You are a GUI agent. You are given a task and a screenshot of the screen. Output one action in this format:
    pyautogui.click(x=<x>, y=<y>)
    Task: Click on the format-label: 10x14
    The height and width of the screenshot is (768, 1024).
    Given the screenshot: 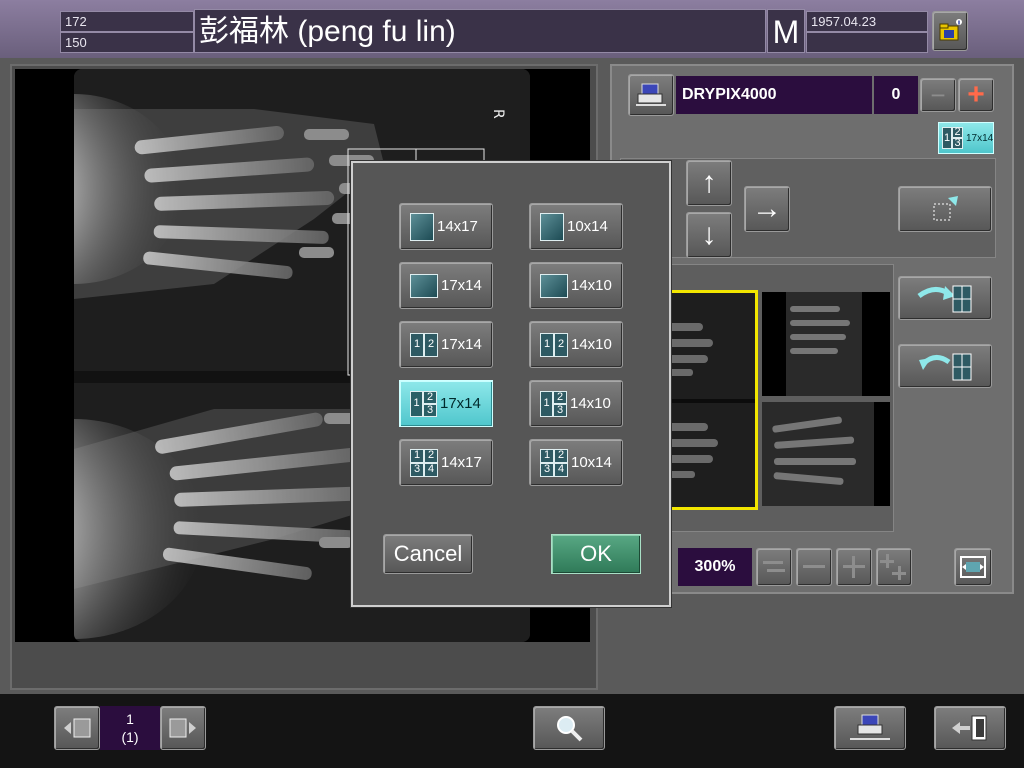 What is the action you would take?
    pyautogui.click(x=591, y=462)
    